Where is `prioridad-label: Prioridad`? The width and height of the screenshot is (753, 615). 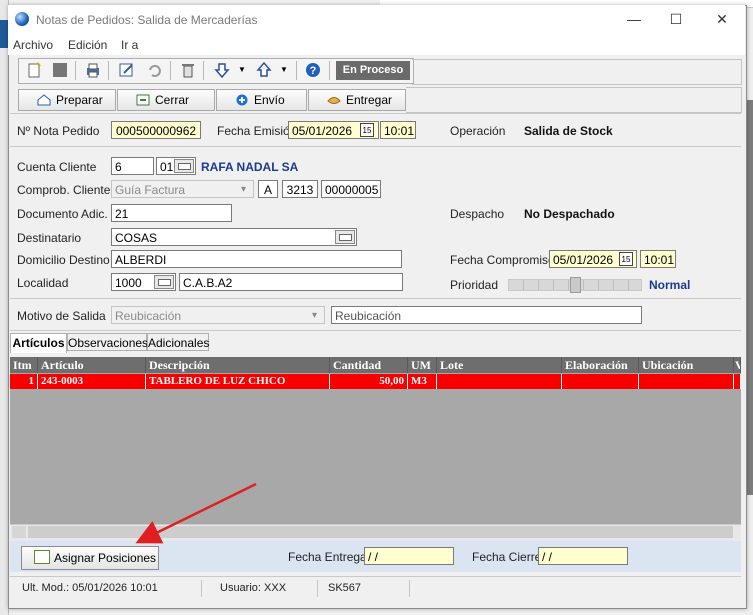 prioridad-label: Prioridad is located at coordinates (474, 285).